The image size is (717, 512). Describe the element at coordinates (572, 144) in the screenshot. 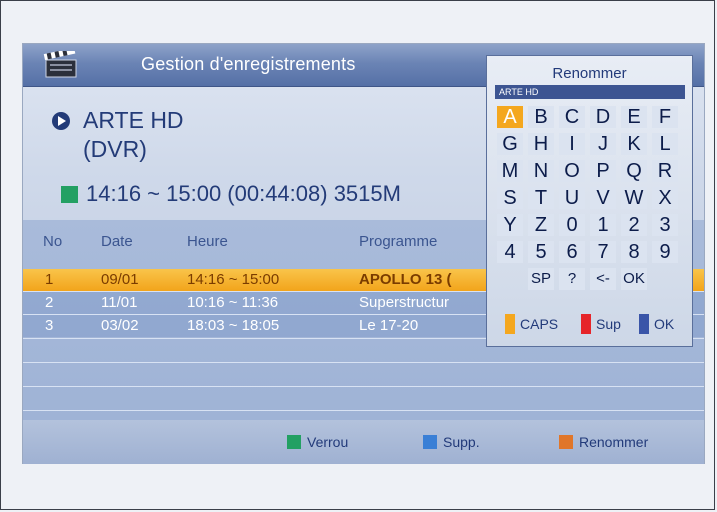

I see `key-i: I` at that location.